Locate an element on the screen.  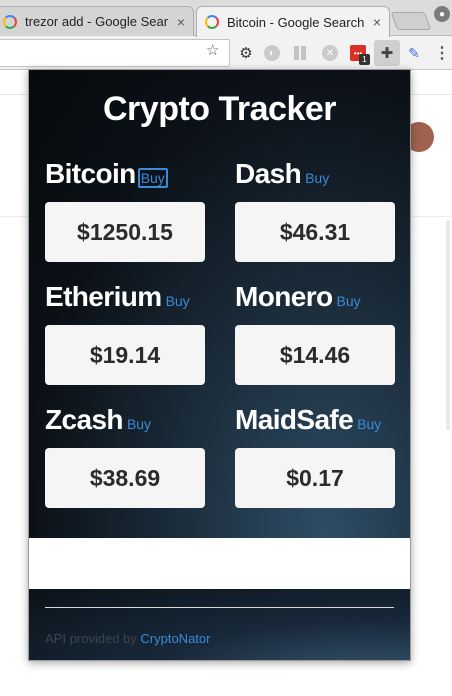
profile-icon: ● is located at coordinates (442, 14).